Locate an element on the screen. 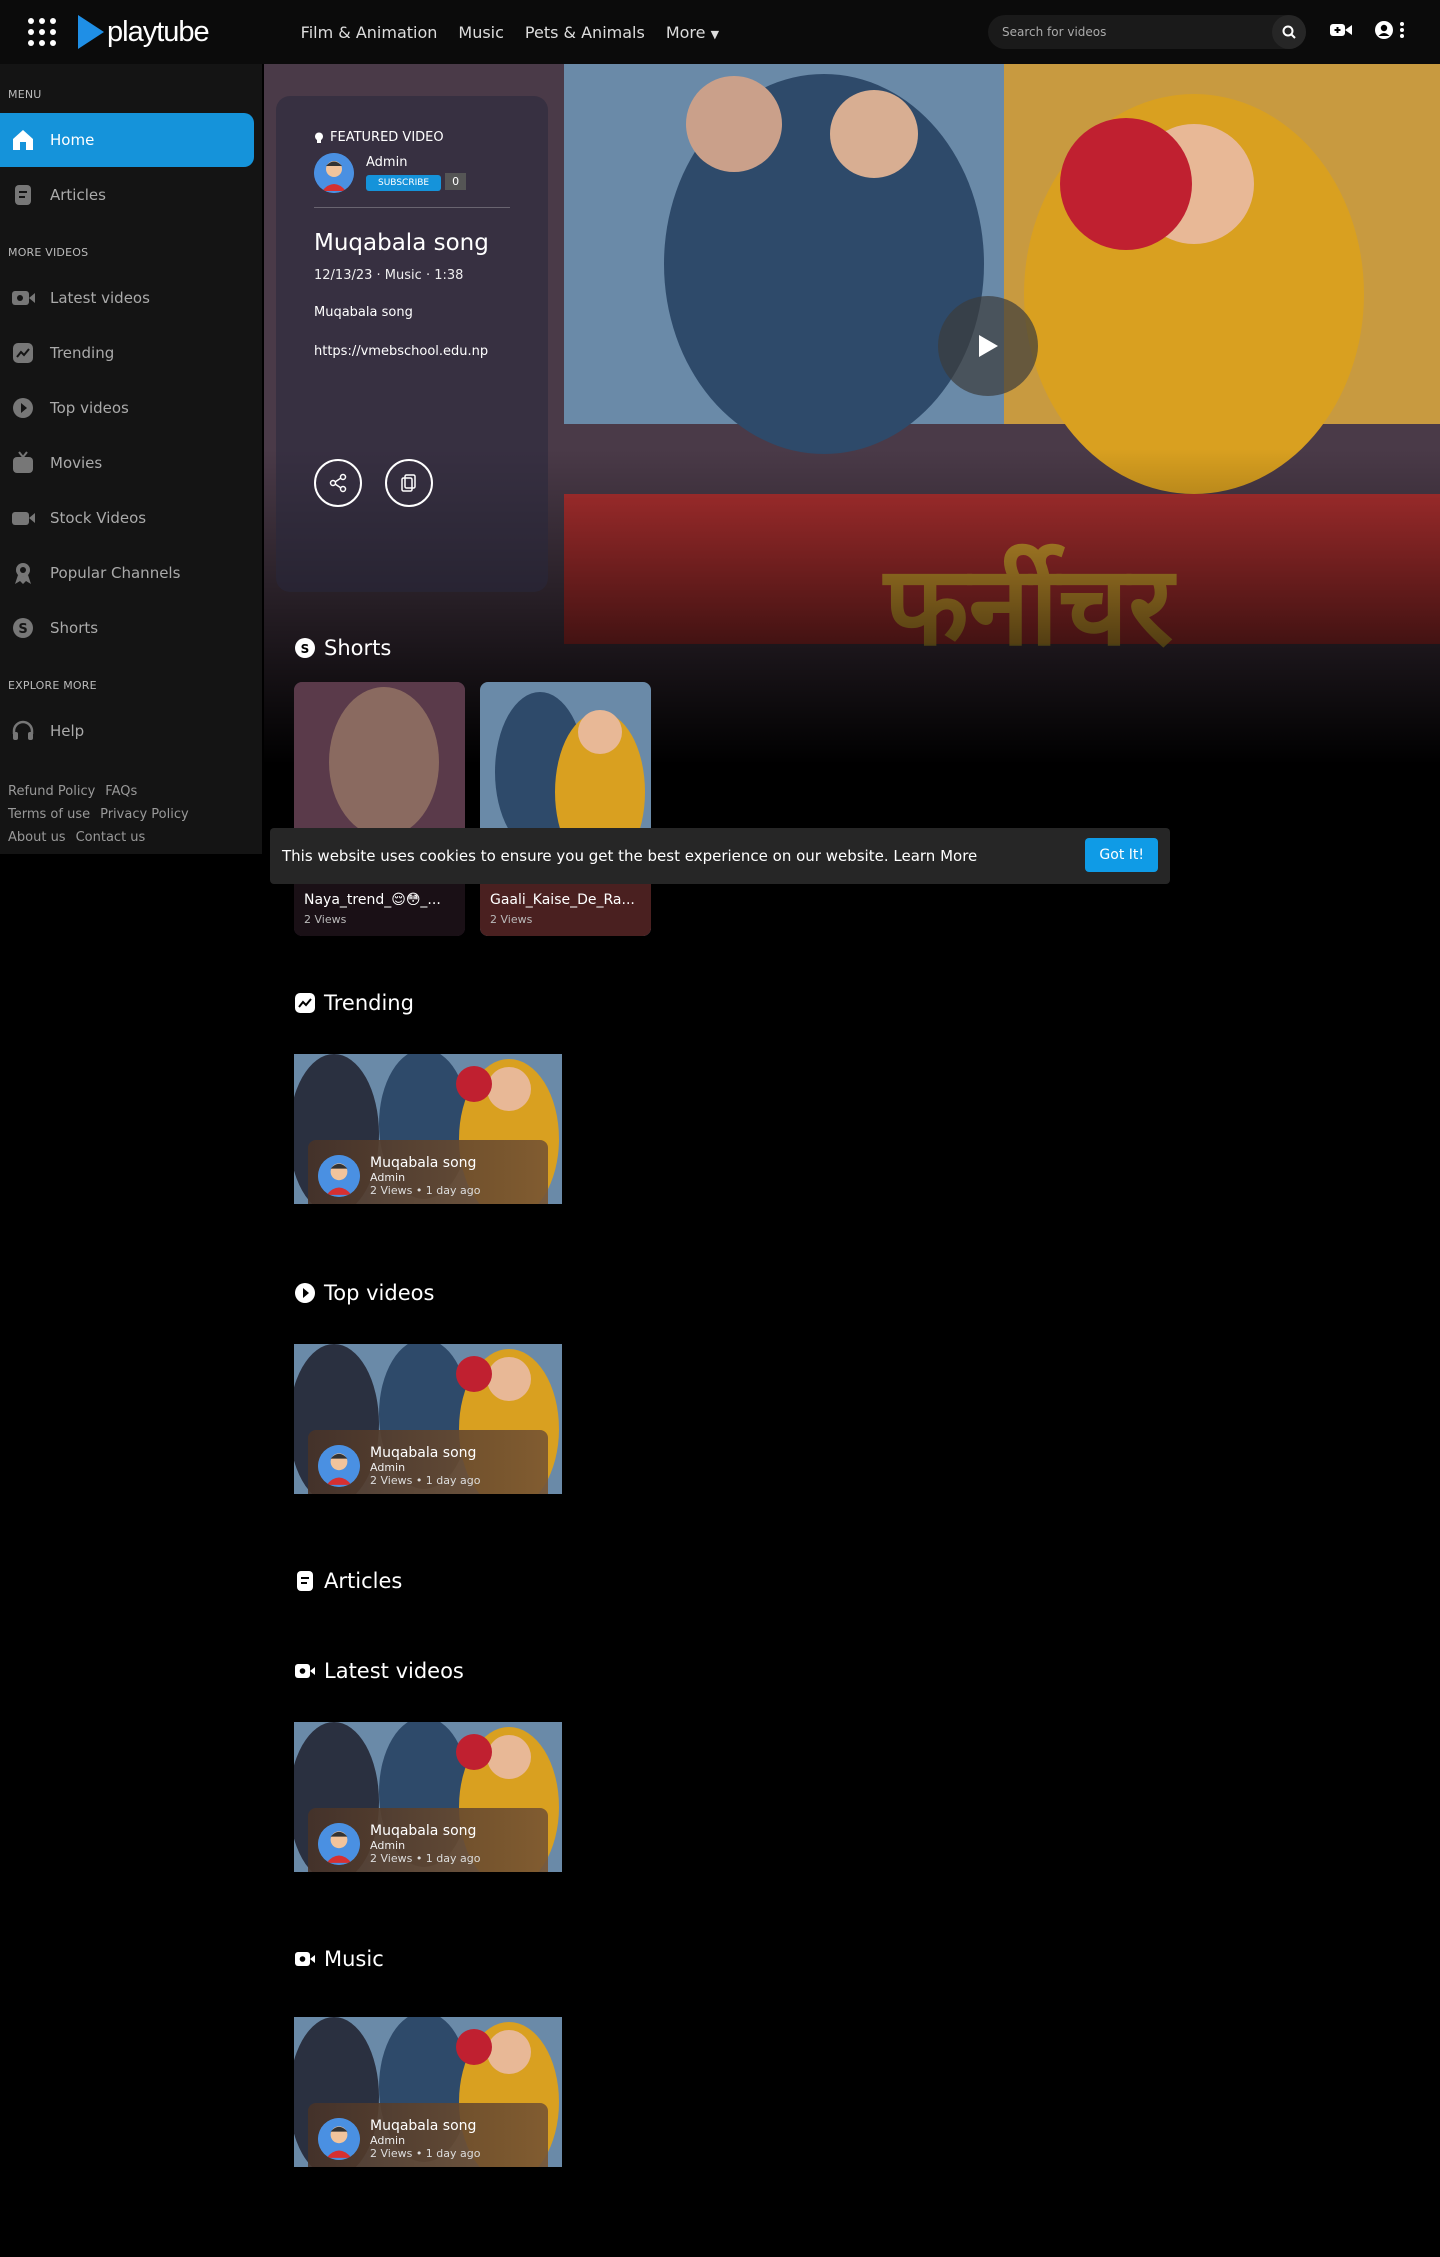  sidebar-item-top-videos: Top videos is located at coordinates (127, 408).